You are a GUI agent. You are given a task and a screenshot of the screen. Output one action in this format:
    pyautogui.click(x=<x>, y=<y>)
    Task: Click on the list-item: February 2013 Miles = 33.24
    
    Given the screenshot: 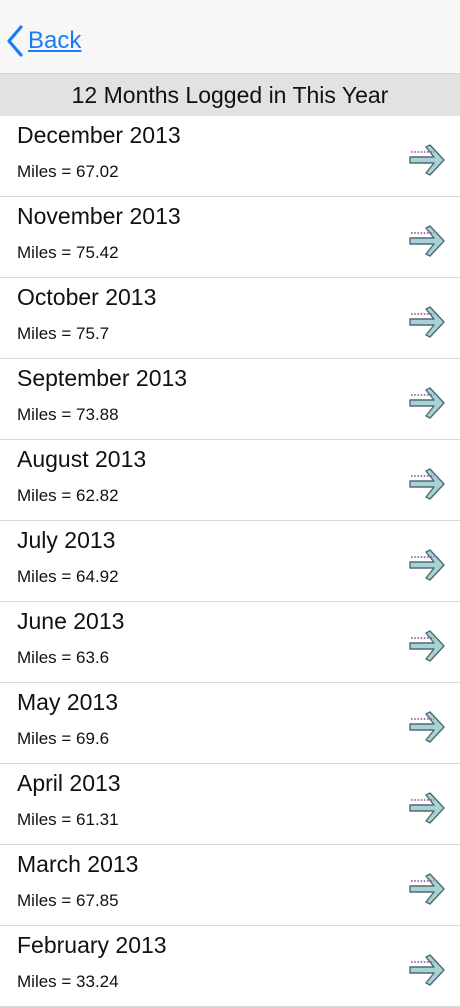 What is the action you would take?
    pyautogui.click(x=230, y=966)
    